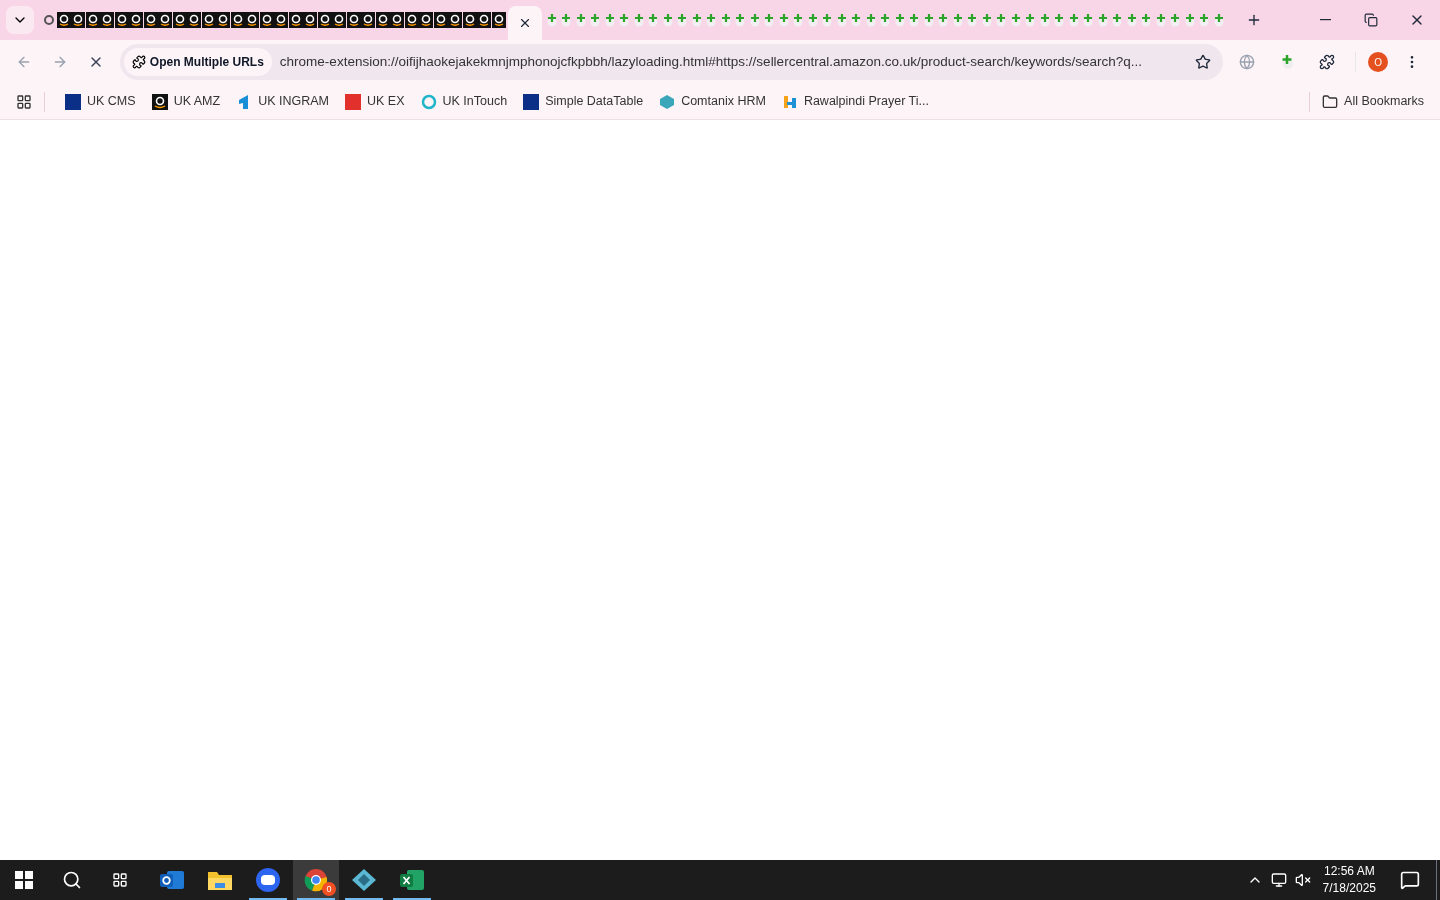 The height and width of the screenshot is (900, 1440). I want to click on close-icon, so click(525, 23).